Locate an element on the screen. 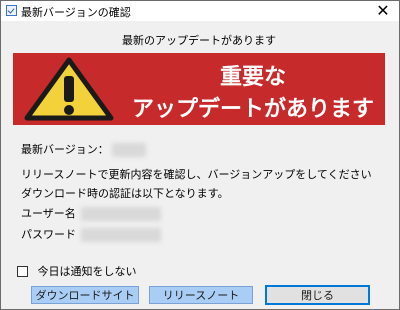 Image resolution: width=400 pixels, height=310 pixels. password-value-redacted is located at coordinates (120, 235).